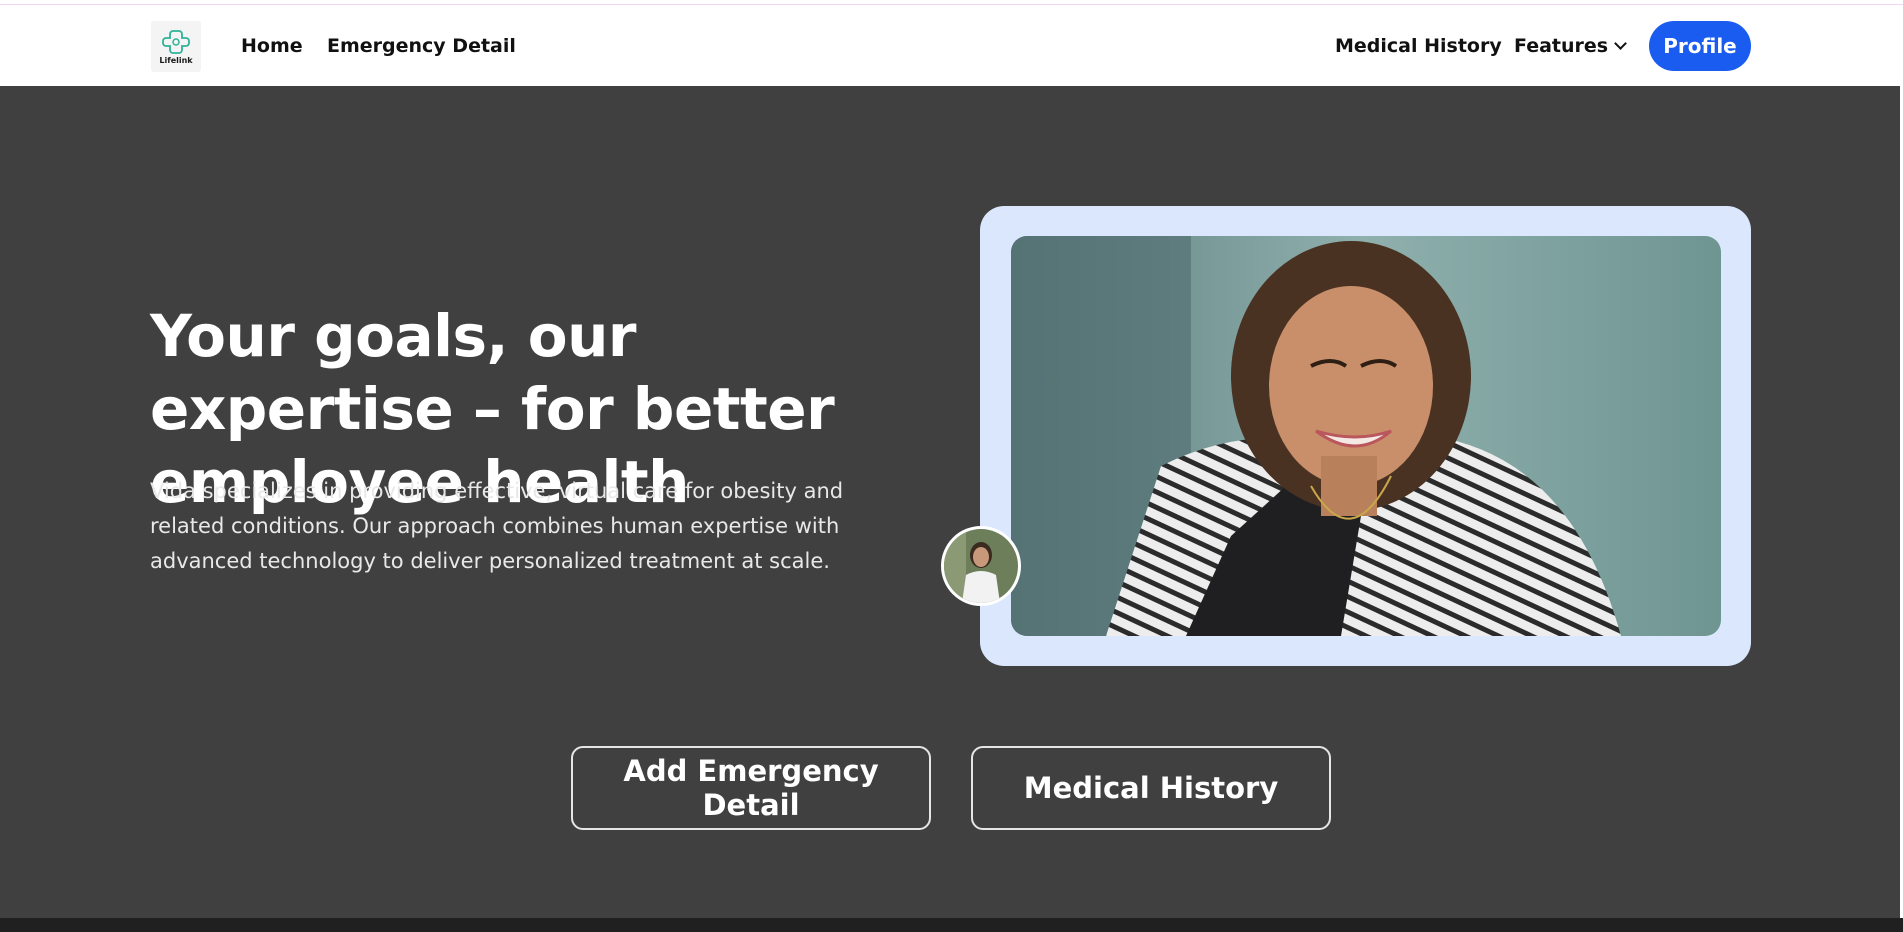 This screenshot has width=1903, height=932. Describe the element at coordinates (176, 60) in the screenshot. I see `logo-text: Lifelink` at that location.